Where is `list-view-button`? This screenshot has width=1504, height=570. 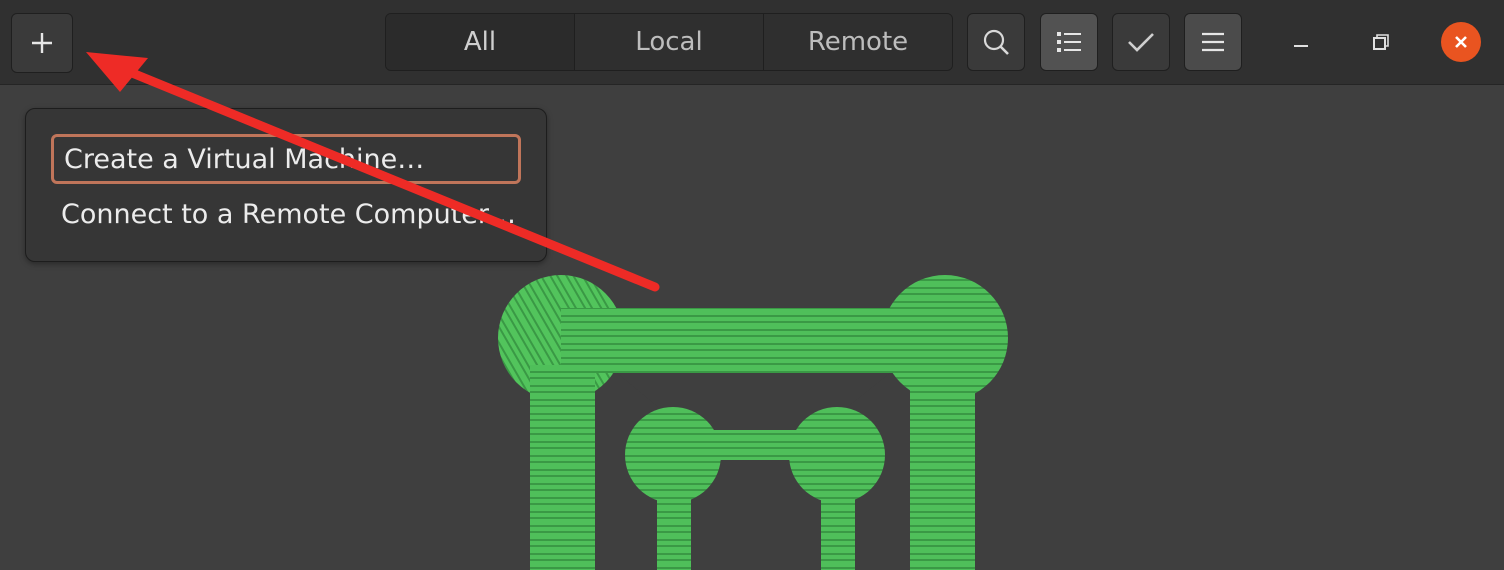
list-view-button is located at coordinates (1069, 42).